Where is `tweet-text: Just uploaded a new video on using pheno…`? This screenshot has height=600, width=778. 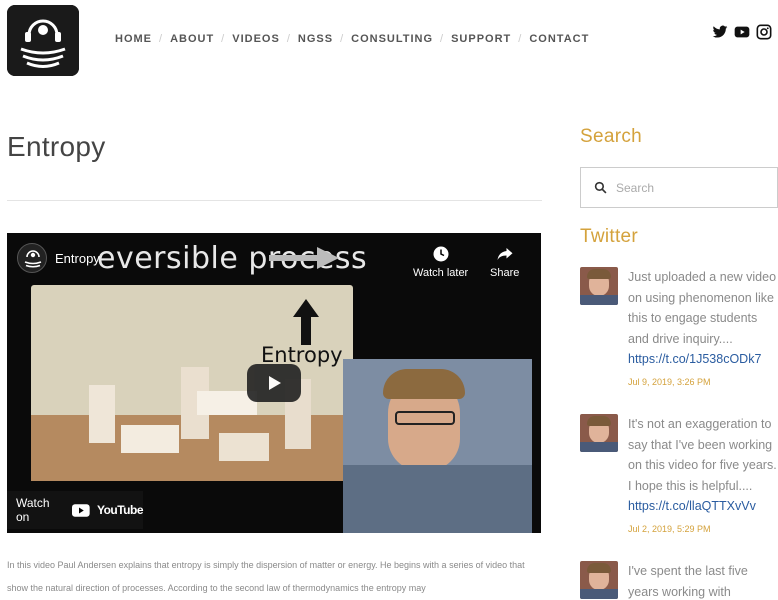
tweet-text: Just uploaded a new video on using pheno… is located at coordinates (702, 308).